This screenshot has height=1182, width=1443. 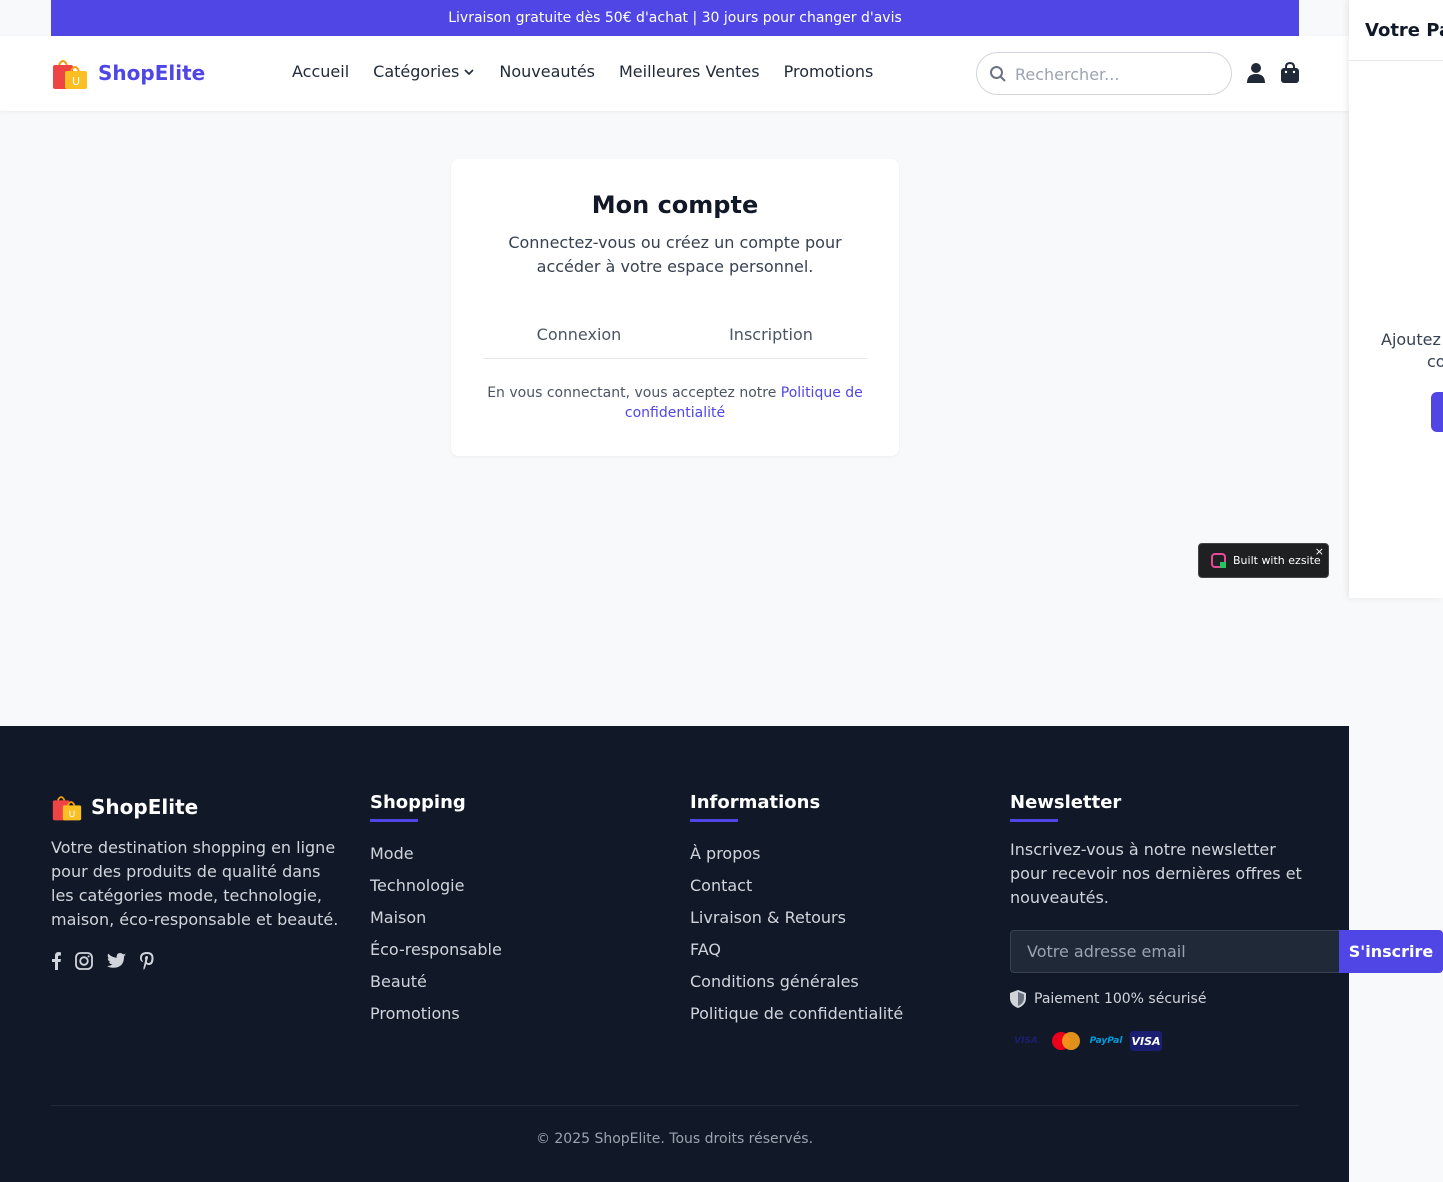 I want to click on brand-name: ShopElite, so click(x=152, y=73).